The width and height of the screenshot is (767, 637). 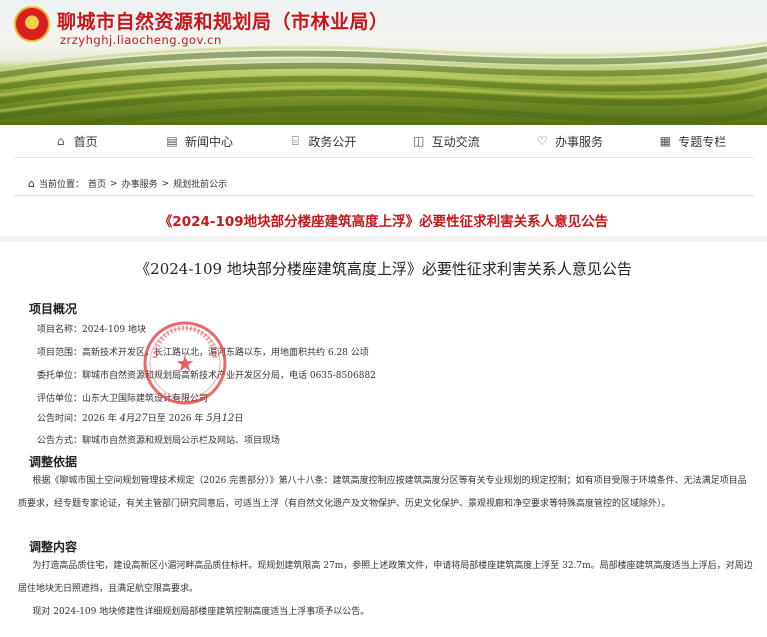 What do you see at coordinates (208, 141) in the screenshot?
I see `nav-item-label: 新闻中心` at bounding box center [208, 141].